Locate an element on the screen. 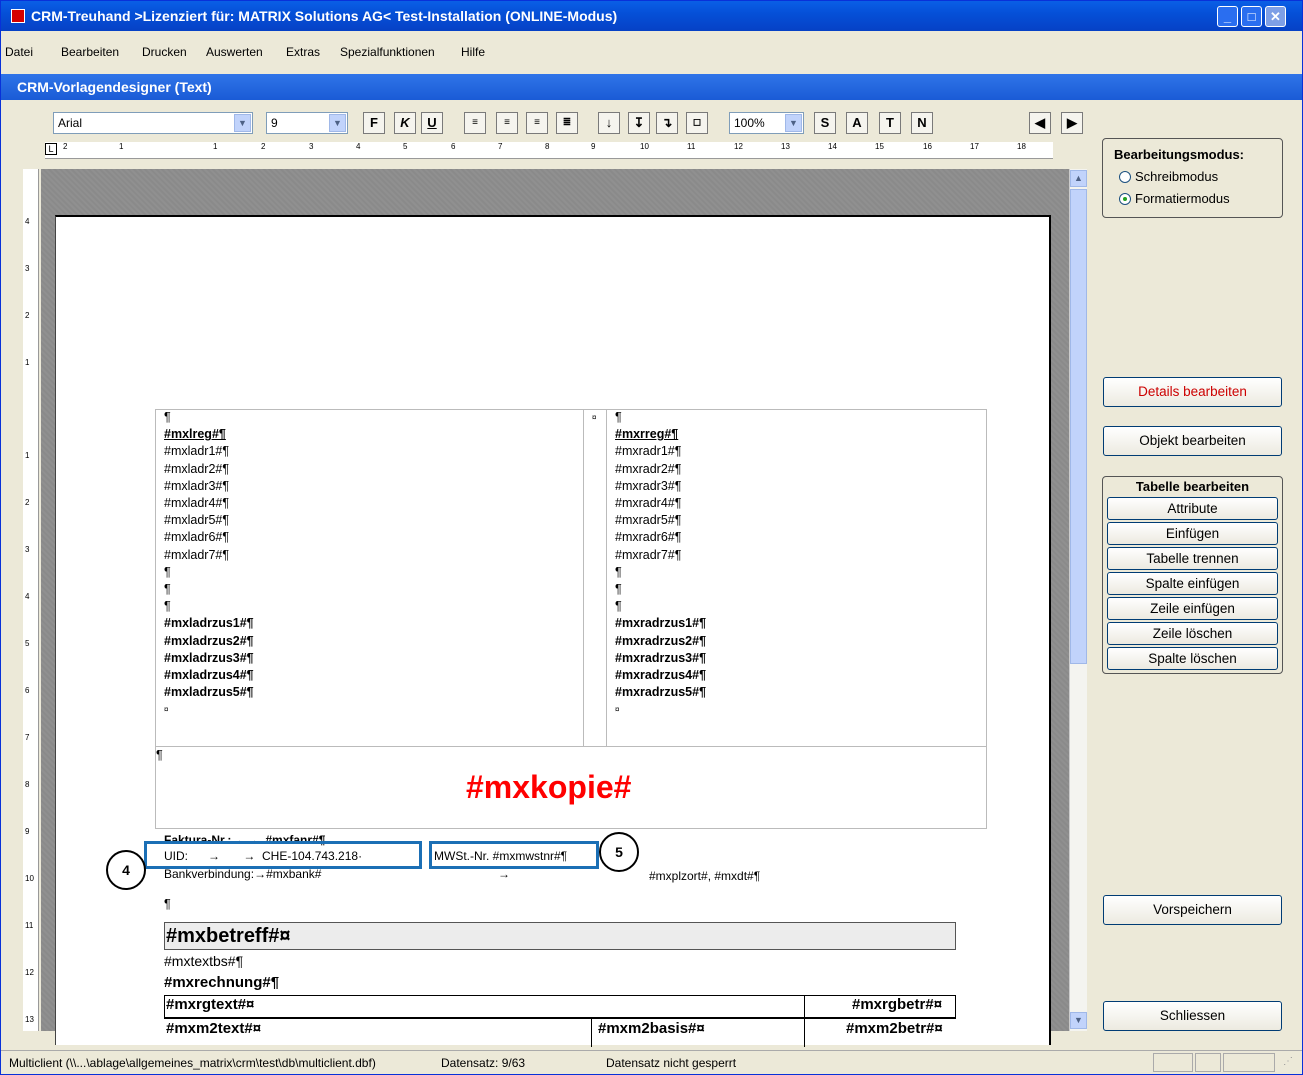  align-justify-icon: ≣ is located at coordinates (567, 123).